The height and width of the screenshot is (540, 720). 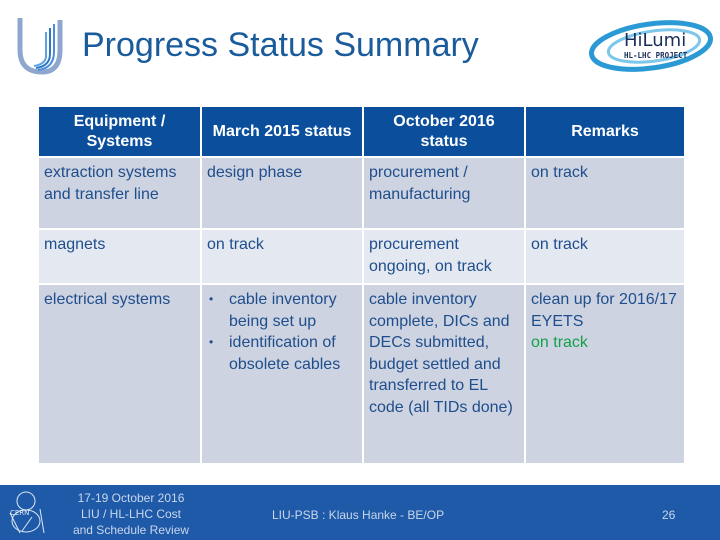 I want to click on column-header-october-2016: October 2016 status, so click(x=444, y=131).